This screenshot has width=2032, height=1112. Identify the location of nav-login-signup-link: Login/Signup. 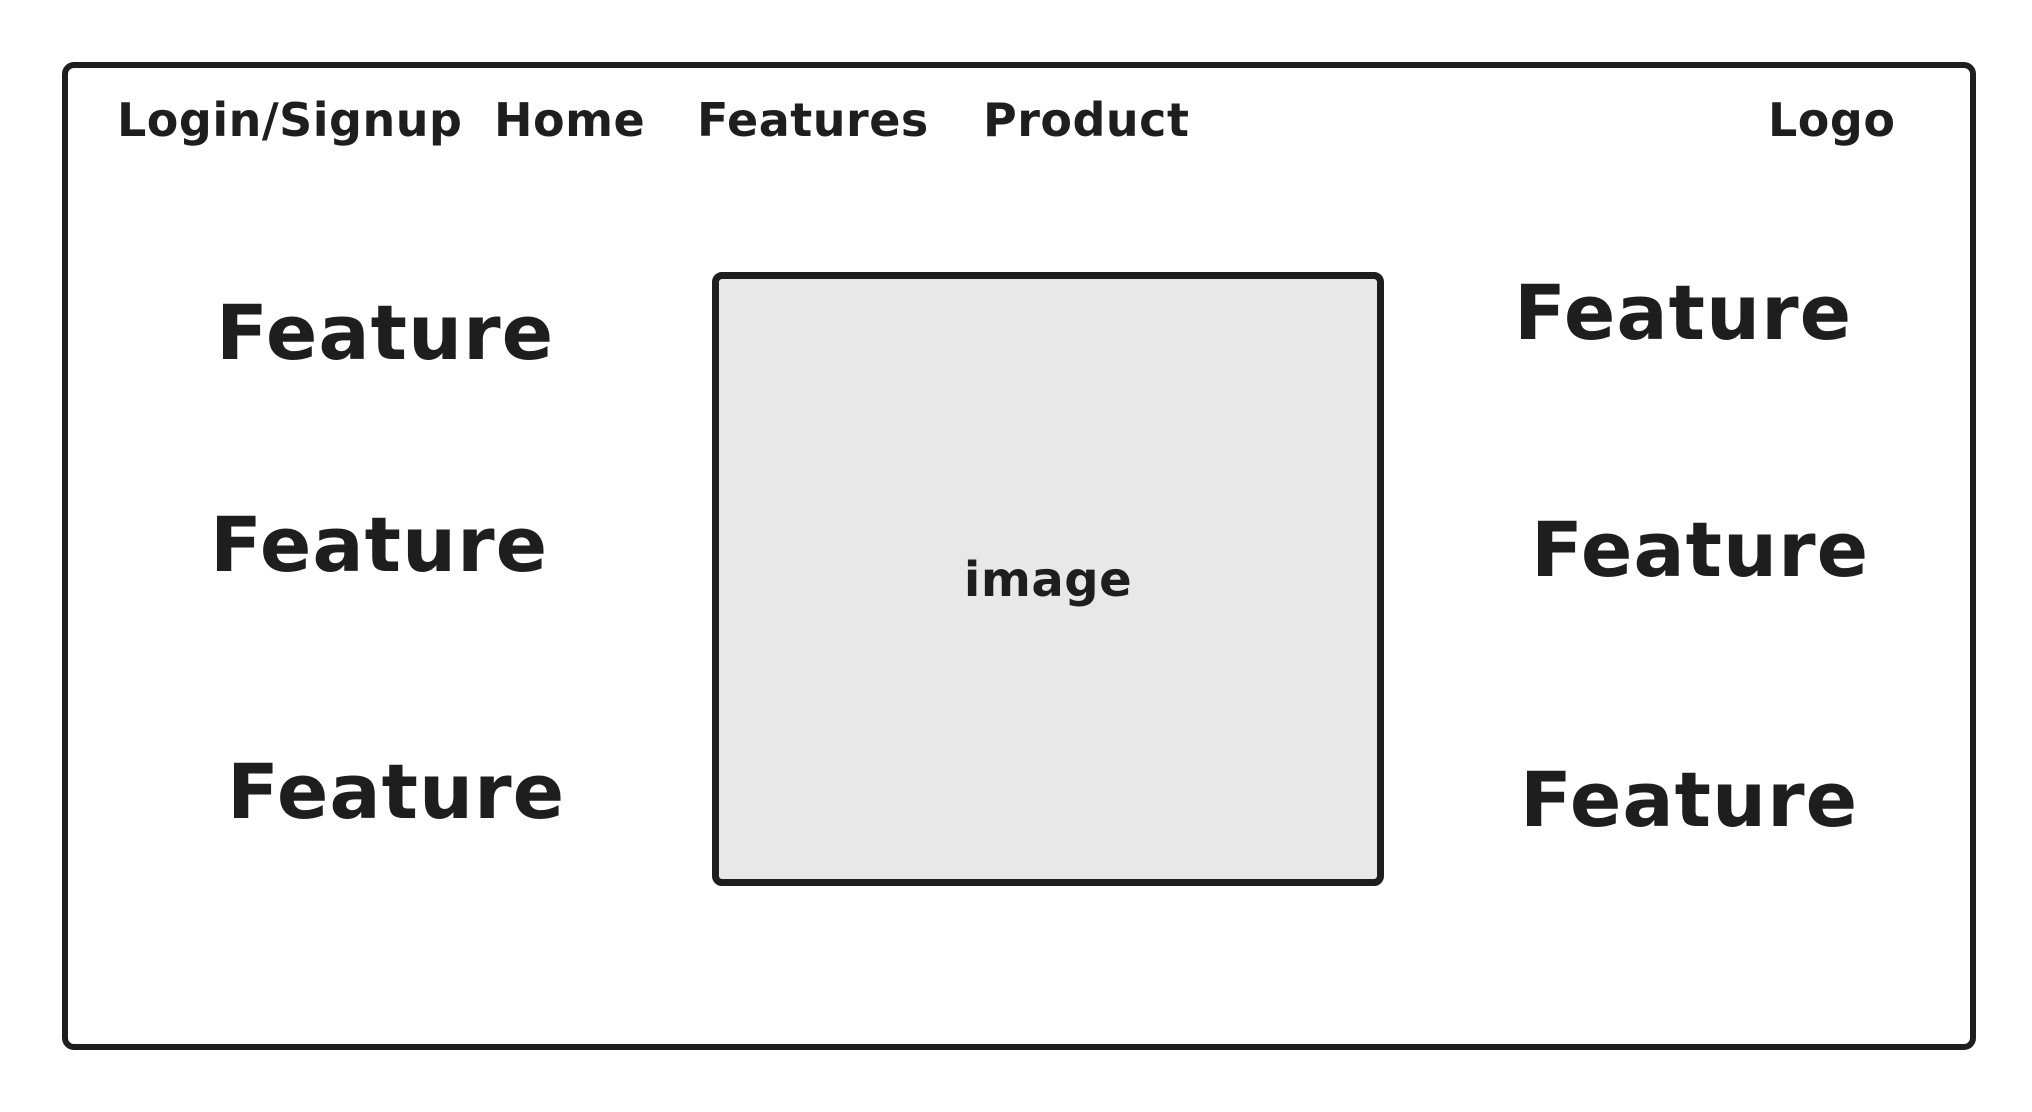
(289, 120).